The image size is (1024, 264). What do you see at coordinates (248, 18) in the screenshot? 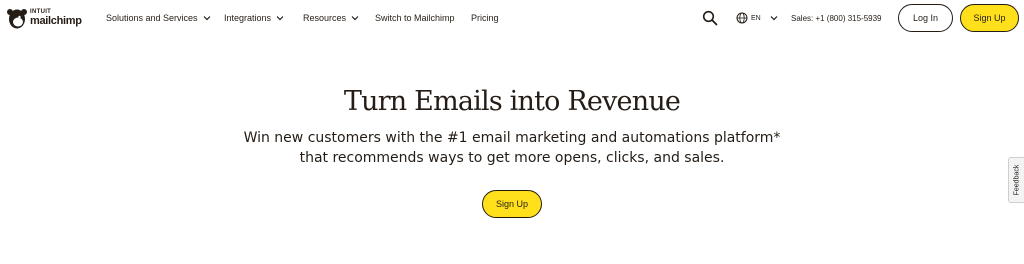
I see `nav-item-label: Integrations` at bounding box center [248, 18].